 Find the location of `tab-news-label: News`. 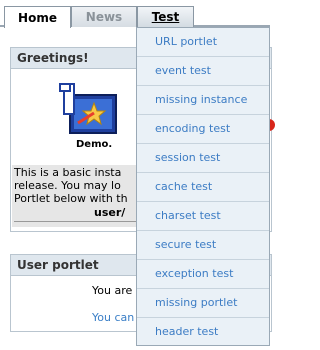

tab-news-label: News is located at coordinates (104, 17).